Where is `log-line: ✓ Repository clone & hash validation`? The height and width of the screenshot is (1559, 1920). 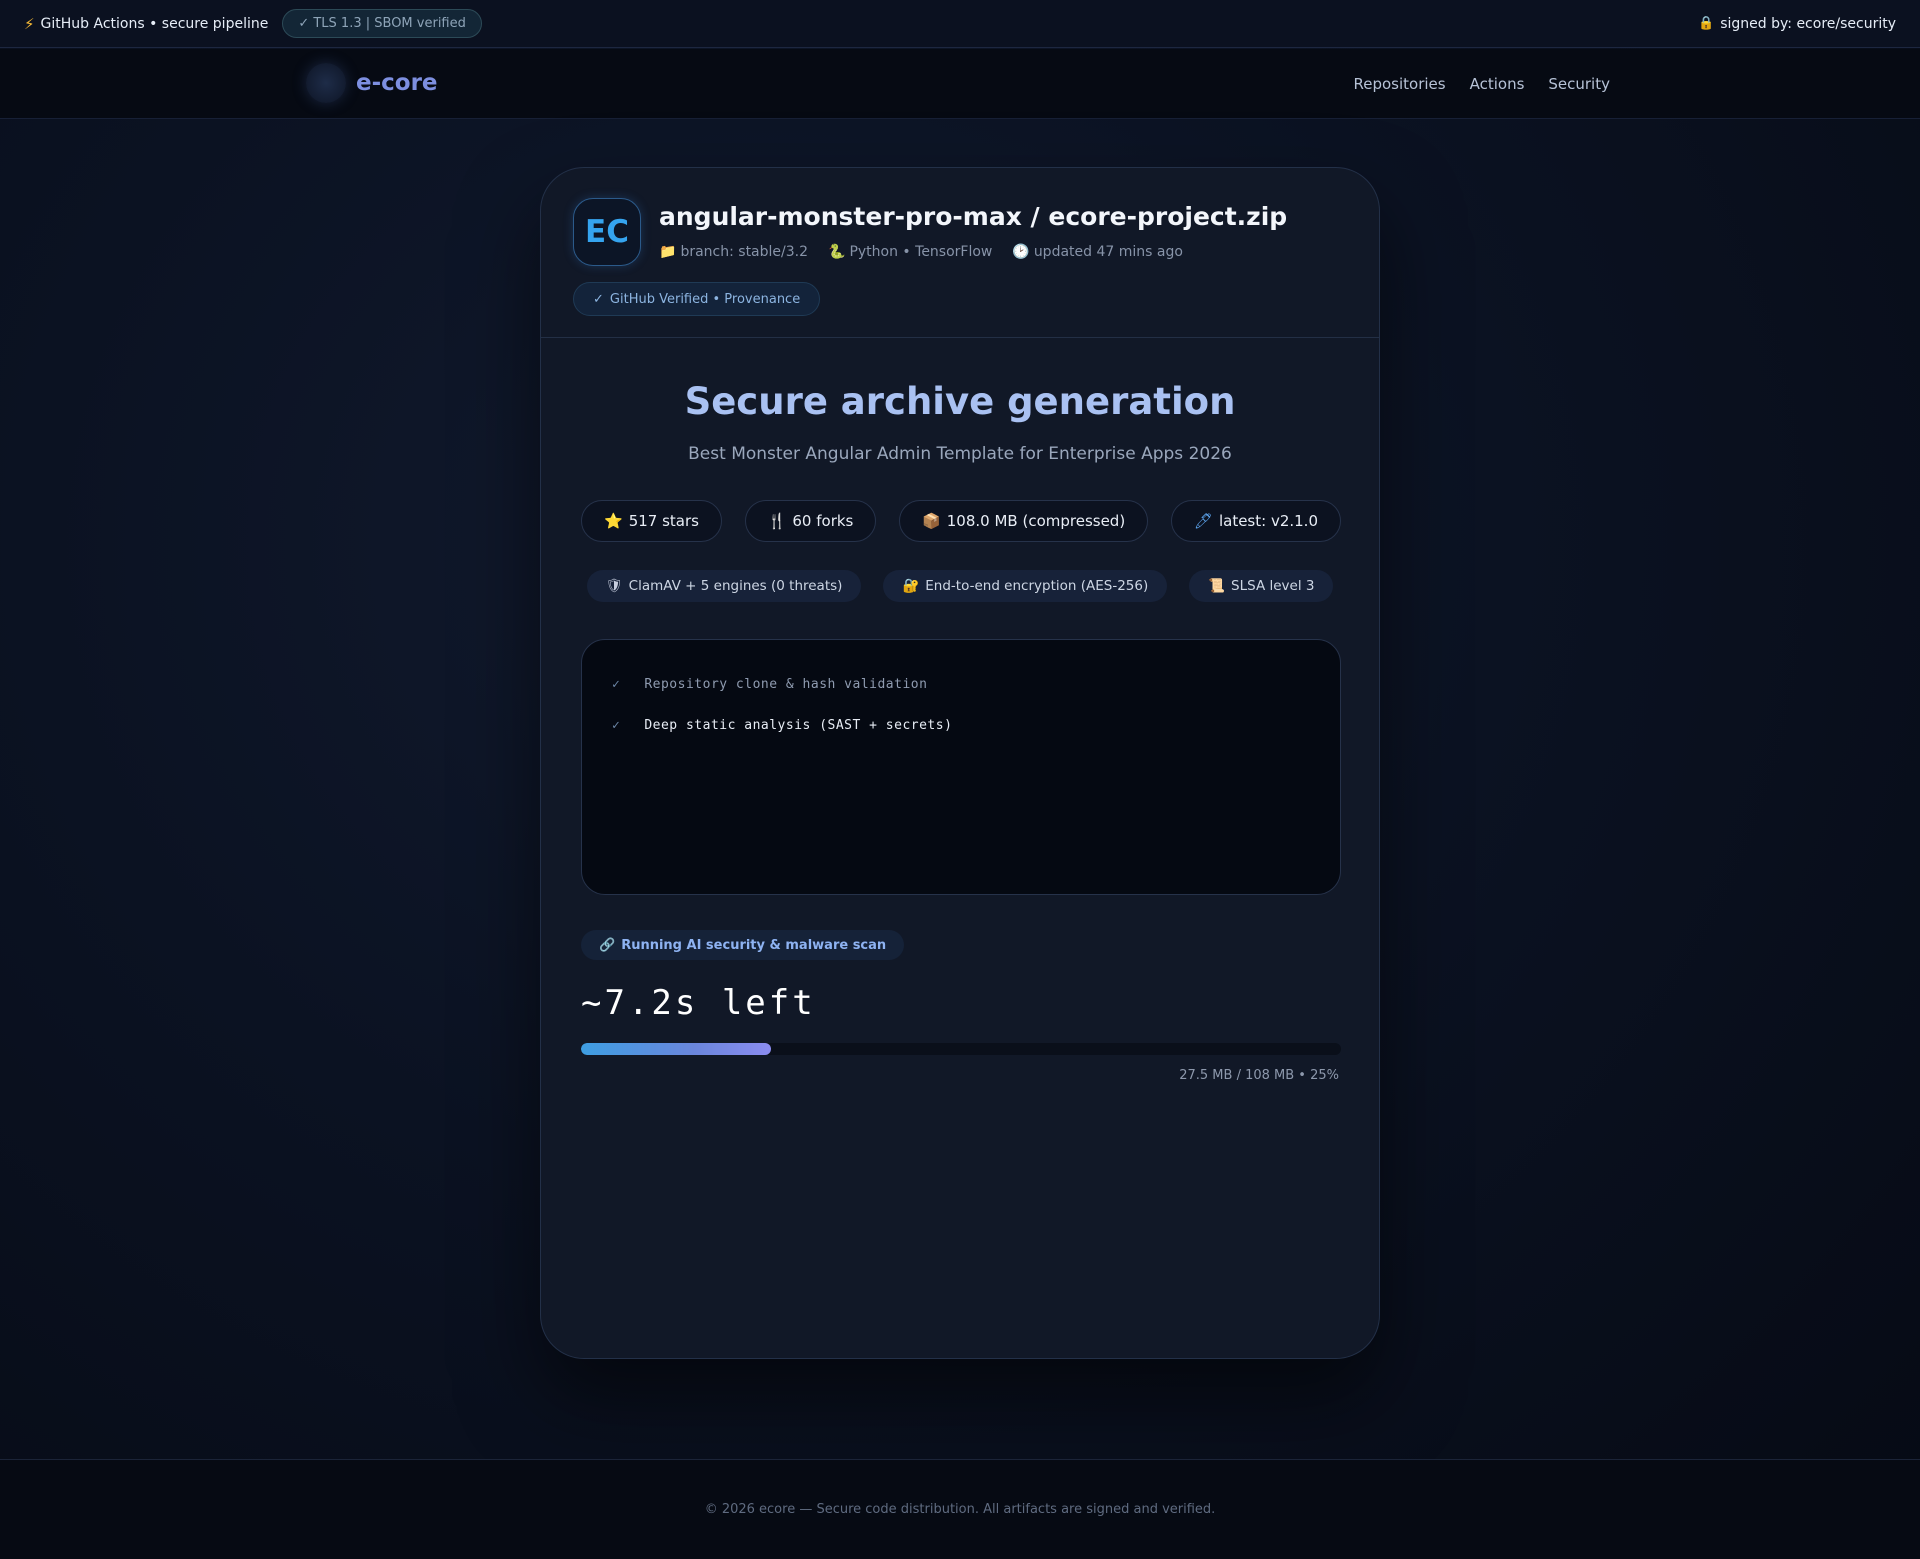
log-line: ✓ Repository clone & hash validation is located at coordinates (961, 684).